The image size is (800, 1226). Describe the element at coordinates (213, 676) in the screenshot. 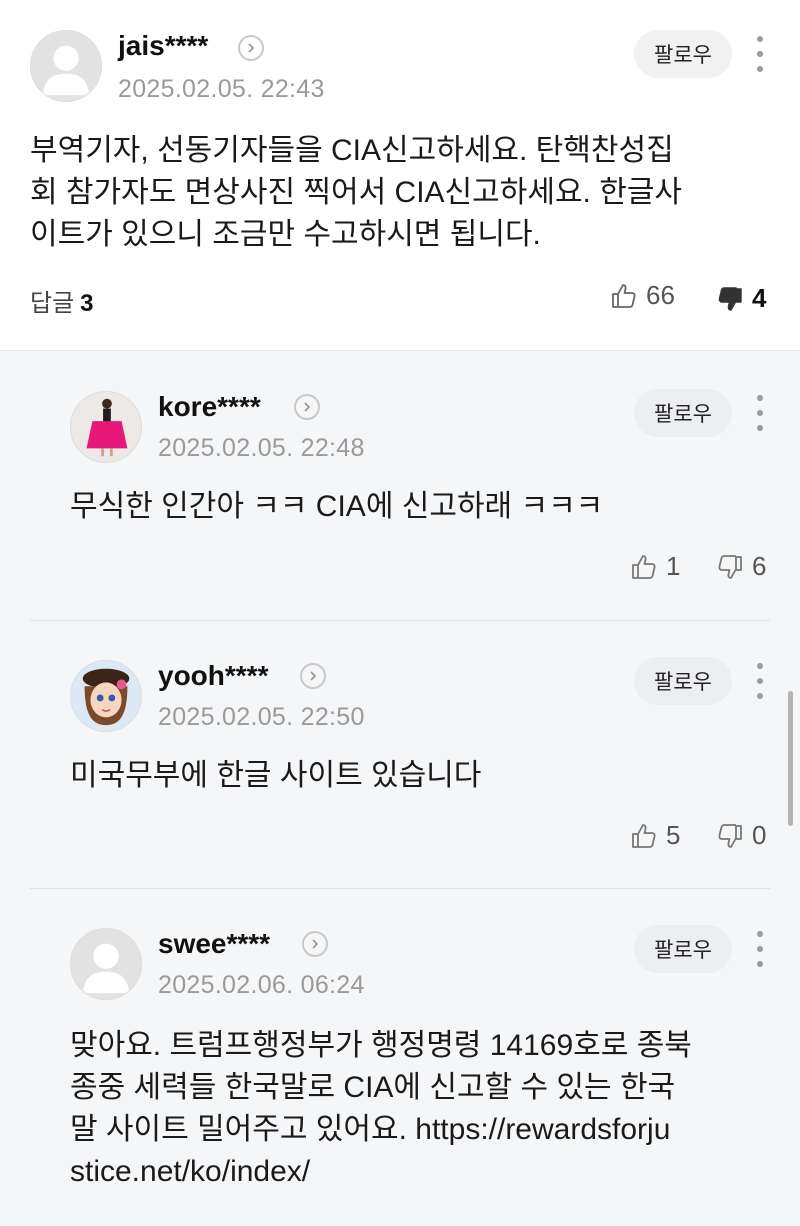

I see `reply-author: yooh****` at that location.